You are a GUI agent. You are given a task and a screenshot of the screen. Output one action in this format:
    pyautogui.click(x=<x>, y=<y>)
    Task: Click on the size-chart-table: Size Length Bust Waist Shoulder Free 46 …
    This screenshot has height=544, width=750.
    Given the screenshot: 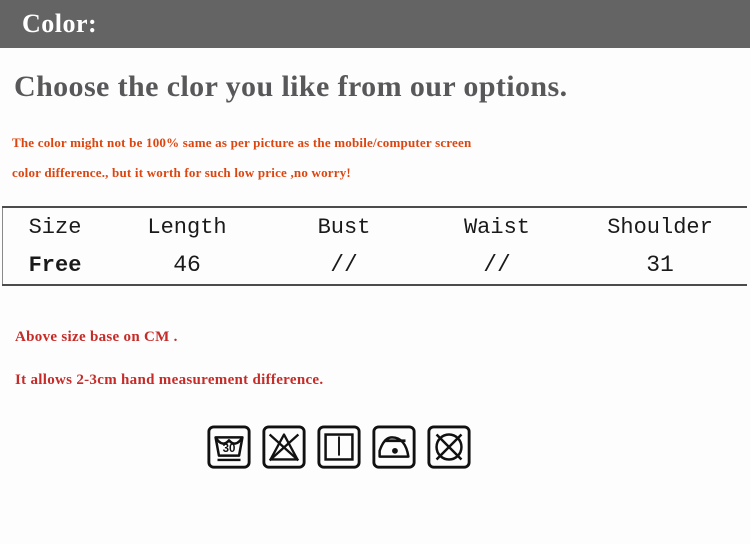 What is the action you would take?
    pyautogui.click(x=374, y=246)
    